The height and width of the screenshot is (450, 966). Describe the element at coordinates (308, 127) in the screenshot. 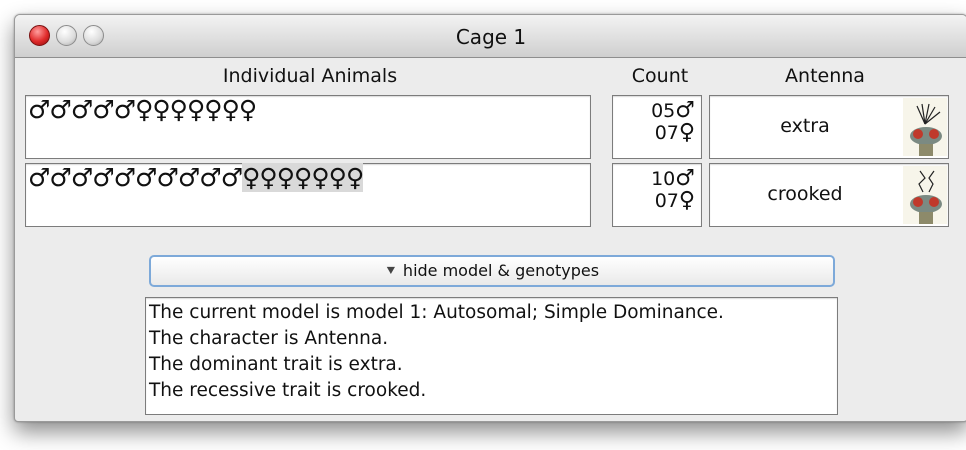

I see `animals-row-1: ♂♂♂♂♂♀♀♀♀♀♀♀` at that location.